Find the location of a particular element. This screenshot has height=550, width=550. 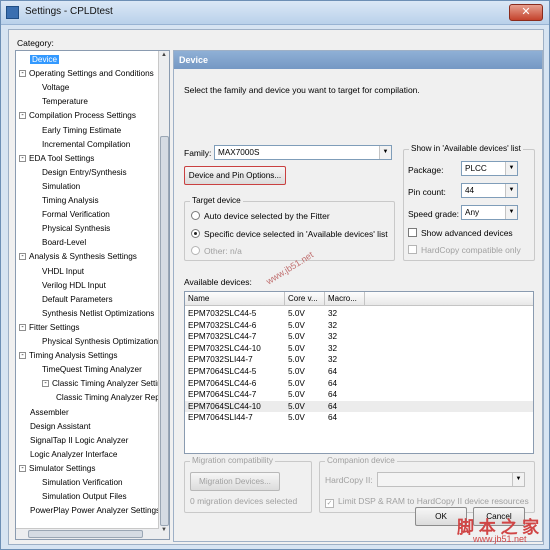

tree-item: Design Assistant is located at coordinates (55, 426).